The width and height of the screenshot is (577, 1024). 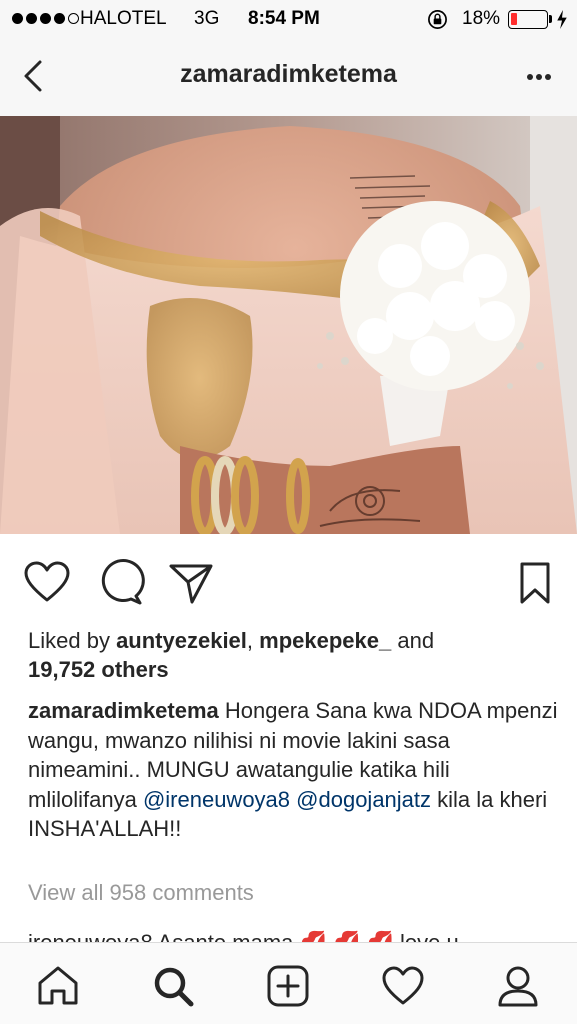 I want to click on heart-icon, so click(x=47, y=583).